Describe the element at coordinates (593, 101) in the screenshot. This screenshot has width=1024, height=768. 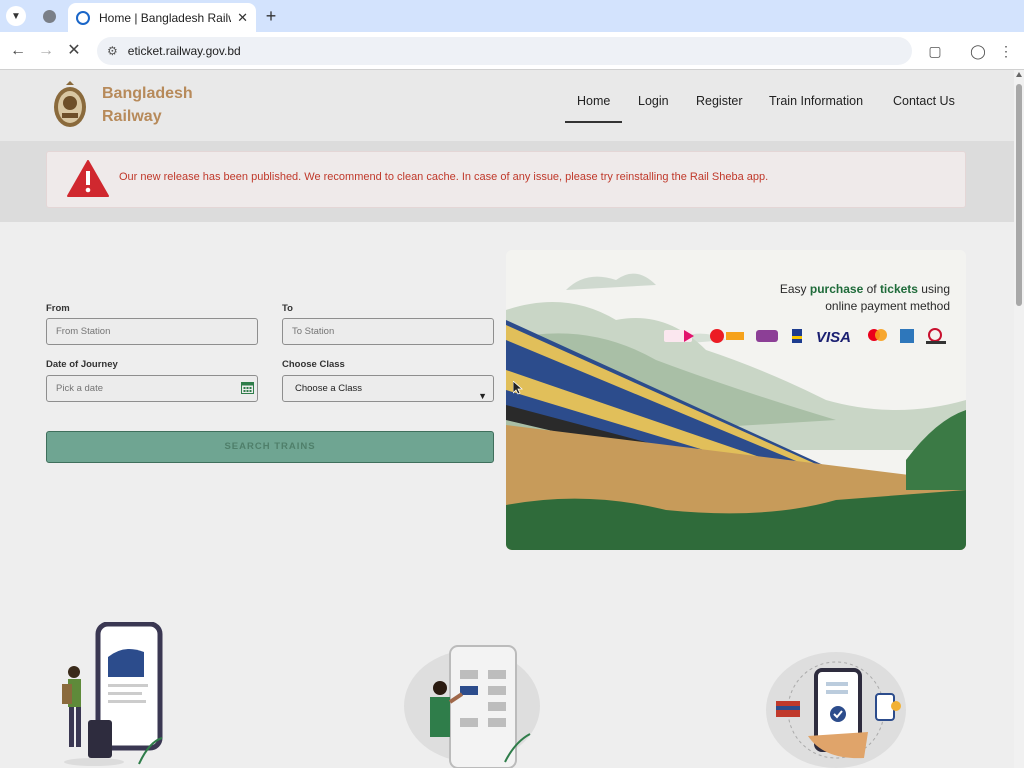
I see `nav-home: Home` at that location.